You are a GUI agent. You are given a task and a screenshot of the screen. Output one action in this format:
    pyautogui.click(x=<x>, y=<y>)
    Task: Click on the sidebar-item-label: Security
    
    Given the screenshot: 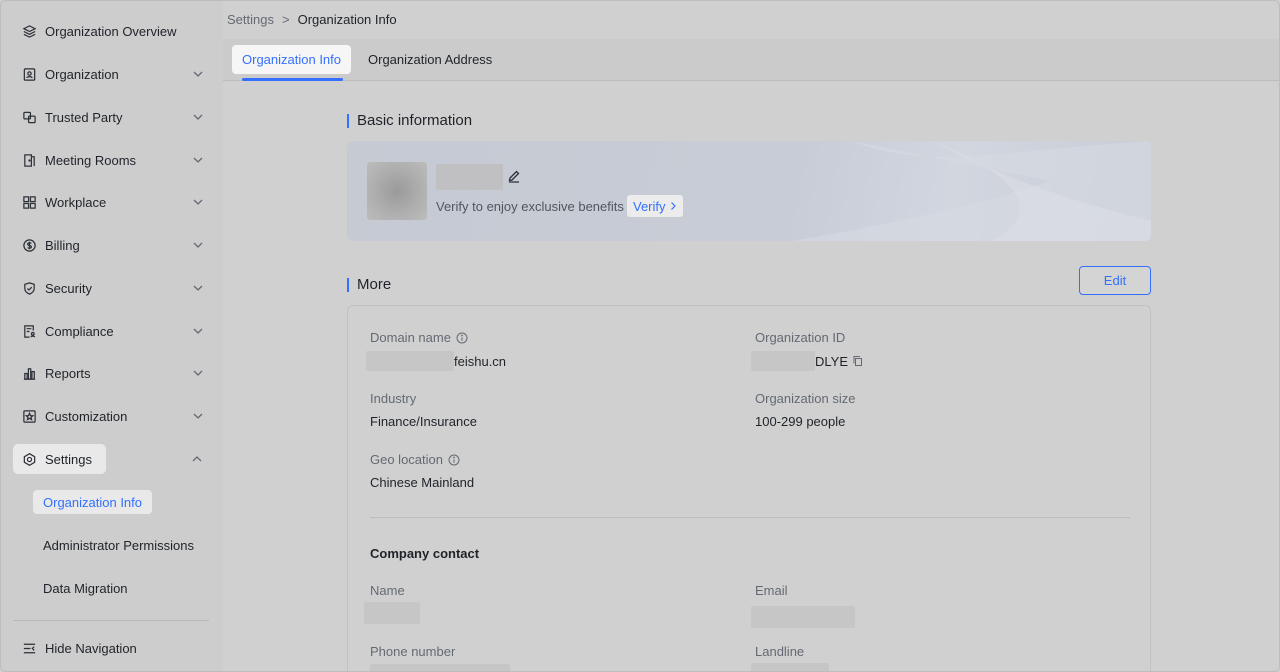 What is the action you would take?
    pyautogui.click(x=68, y=288)
    